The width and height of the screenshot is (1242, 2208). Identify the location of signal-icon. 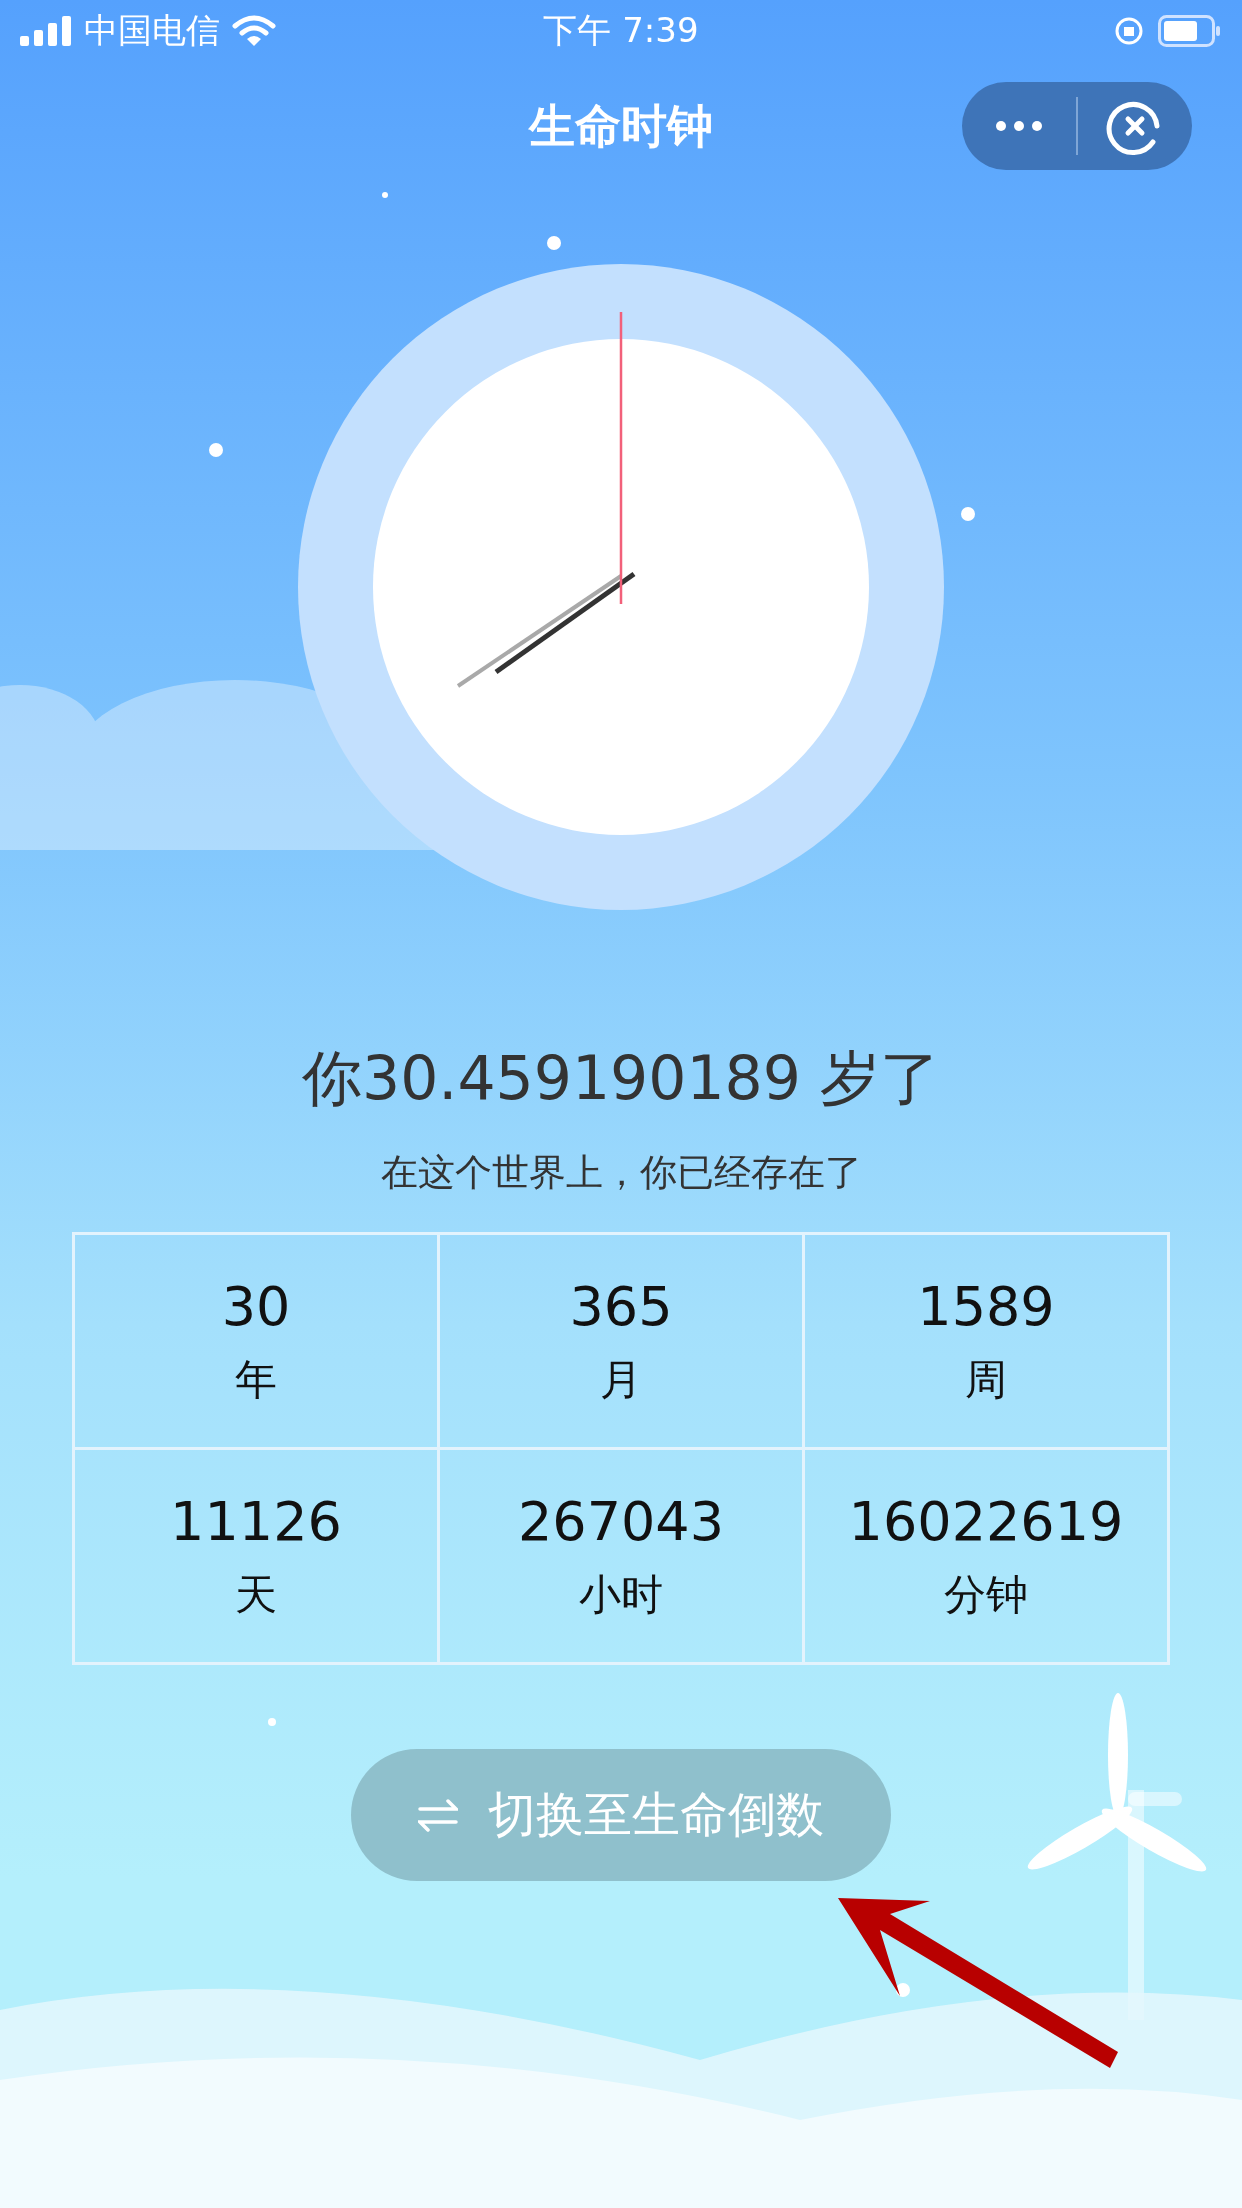
(46, 31).